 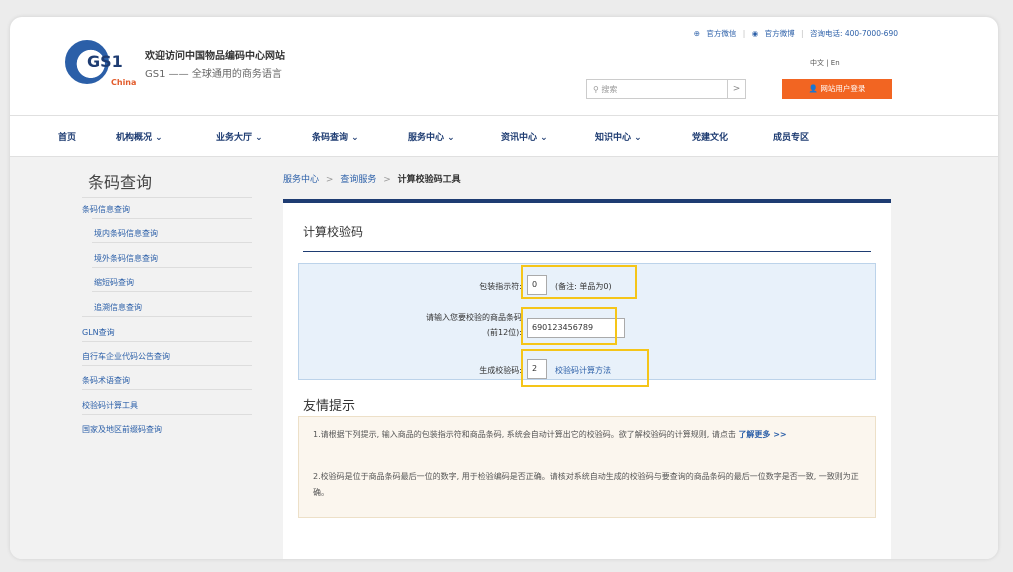 What do you see at coordinates (105, 61) in the screenshot?
I see `logo-text: GS1` at bounding box center [105, 61].